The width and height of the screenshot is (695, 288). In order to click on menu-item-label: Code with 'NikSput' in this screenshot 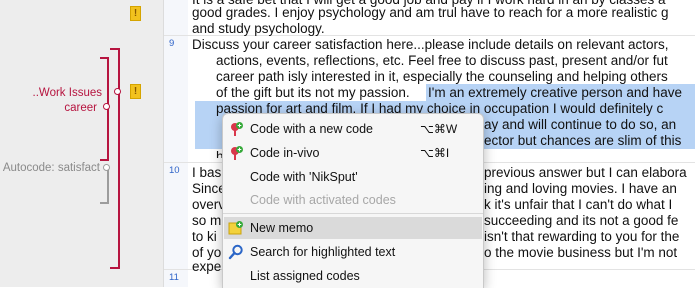, I will do `click(304, 177)`.